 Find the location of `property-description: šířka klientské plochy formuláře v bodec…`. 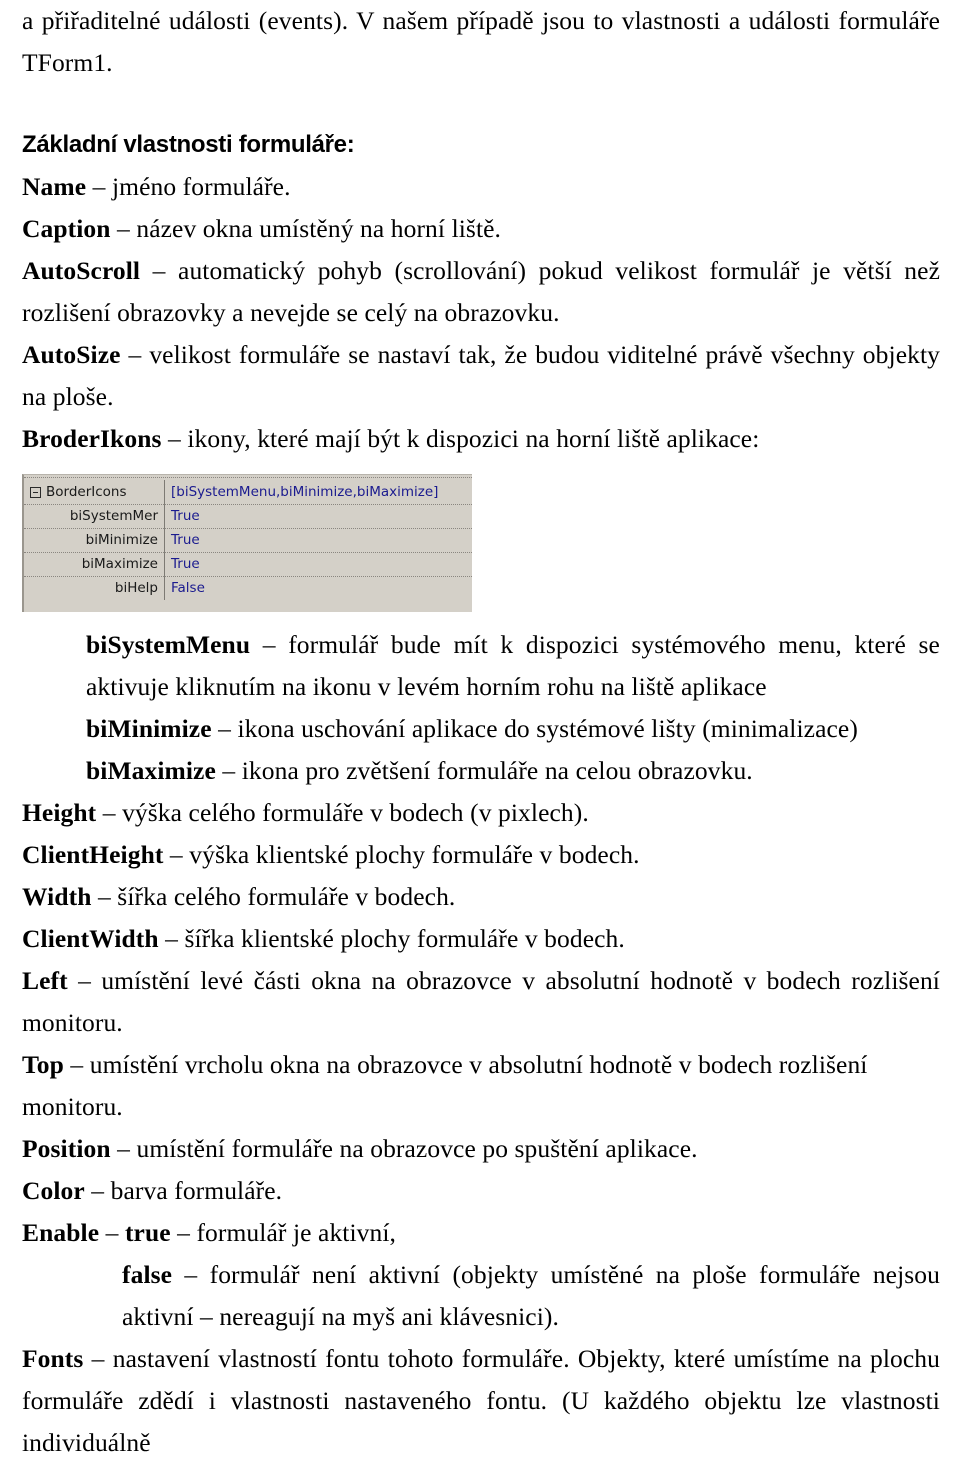

property-description: šířka klientské plochy formuláře v bodec… is located at coordinates (404, 938).